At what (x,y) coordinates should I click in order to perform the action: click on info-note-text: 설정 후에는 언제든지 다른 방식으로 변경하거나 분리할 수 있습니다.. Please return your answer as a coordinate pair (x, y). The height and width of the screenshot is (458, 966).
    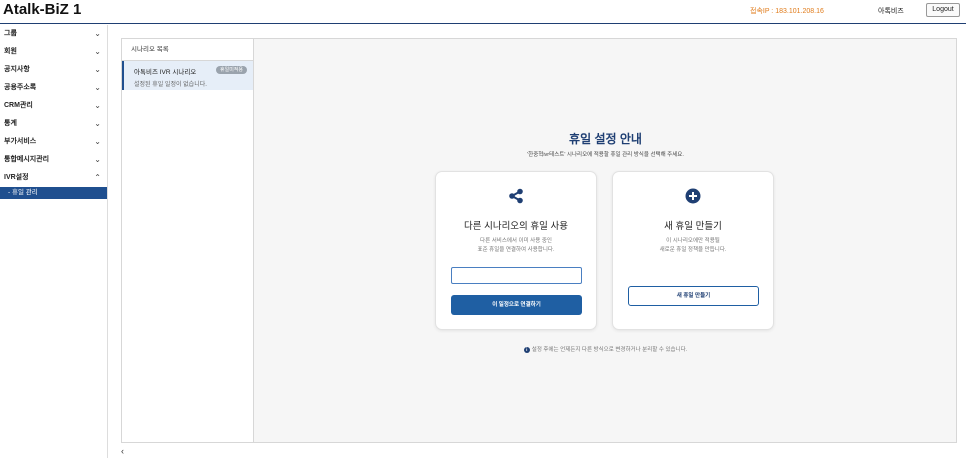
    Looking at the image, I should click on (609, 350).